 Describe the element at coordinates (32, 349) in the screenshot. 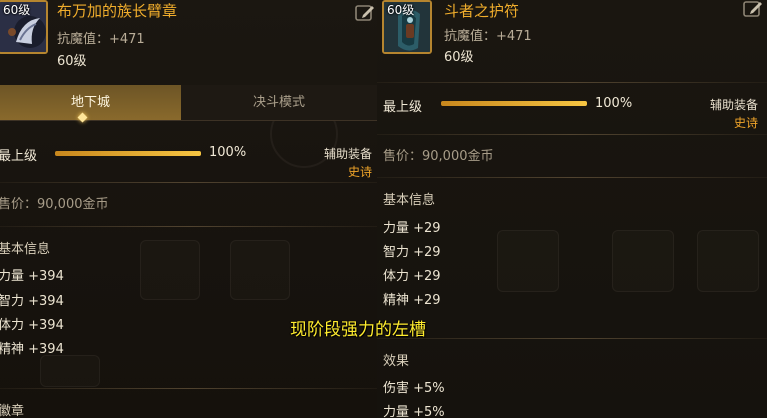

I see `attribute-line: 精神 +394` at that location.